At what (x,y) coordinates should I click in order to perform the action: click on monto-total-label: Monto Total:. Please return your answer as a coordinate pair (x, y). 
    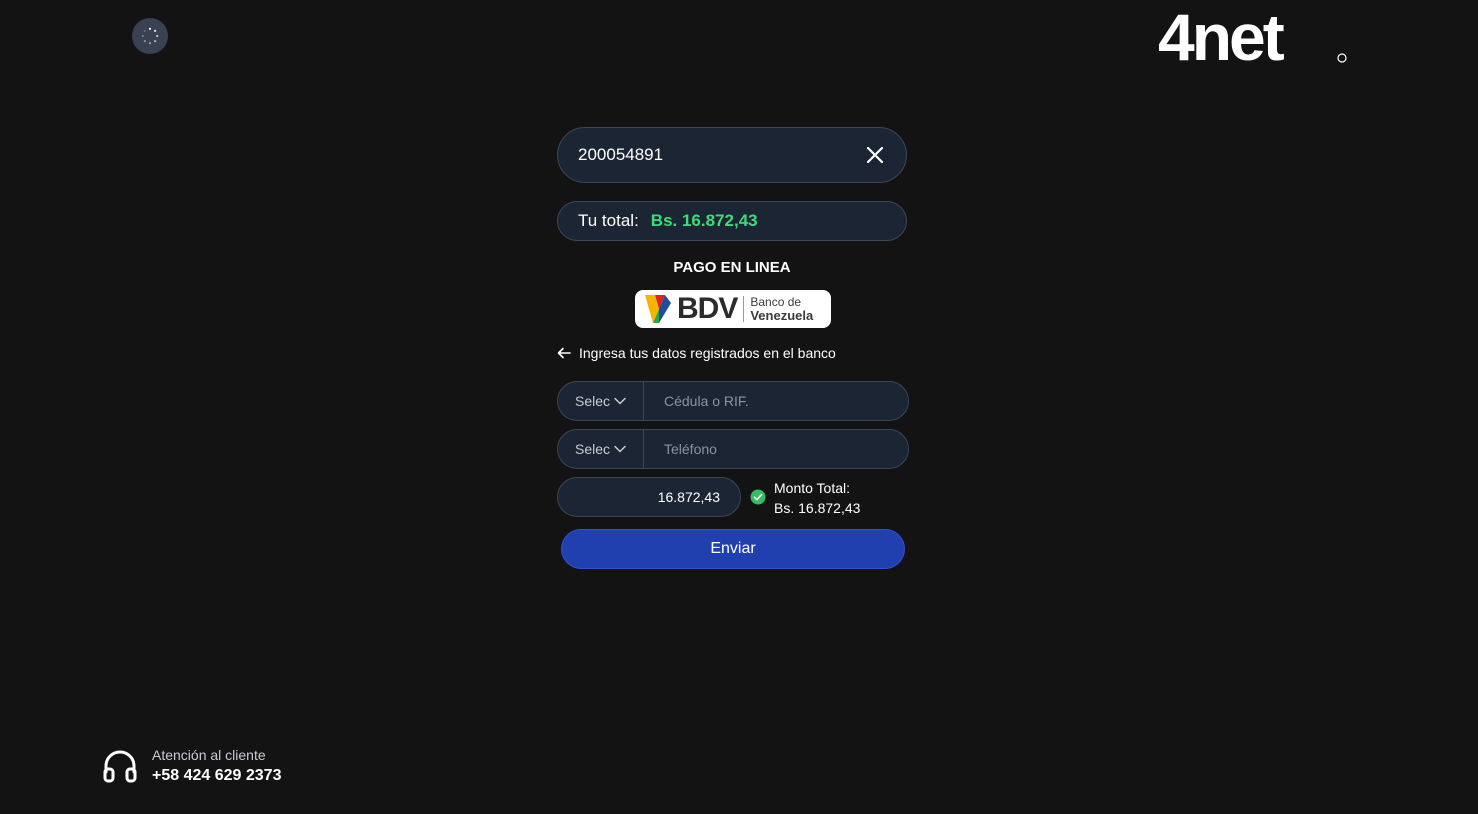
    Looking at the image, I should click on (812, 488).